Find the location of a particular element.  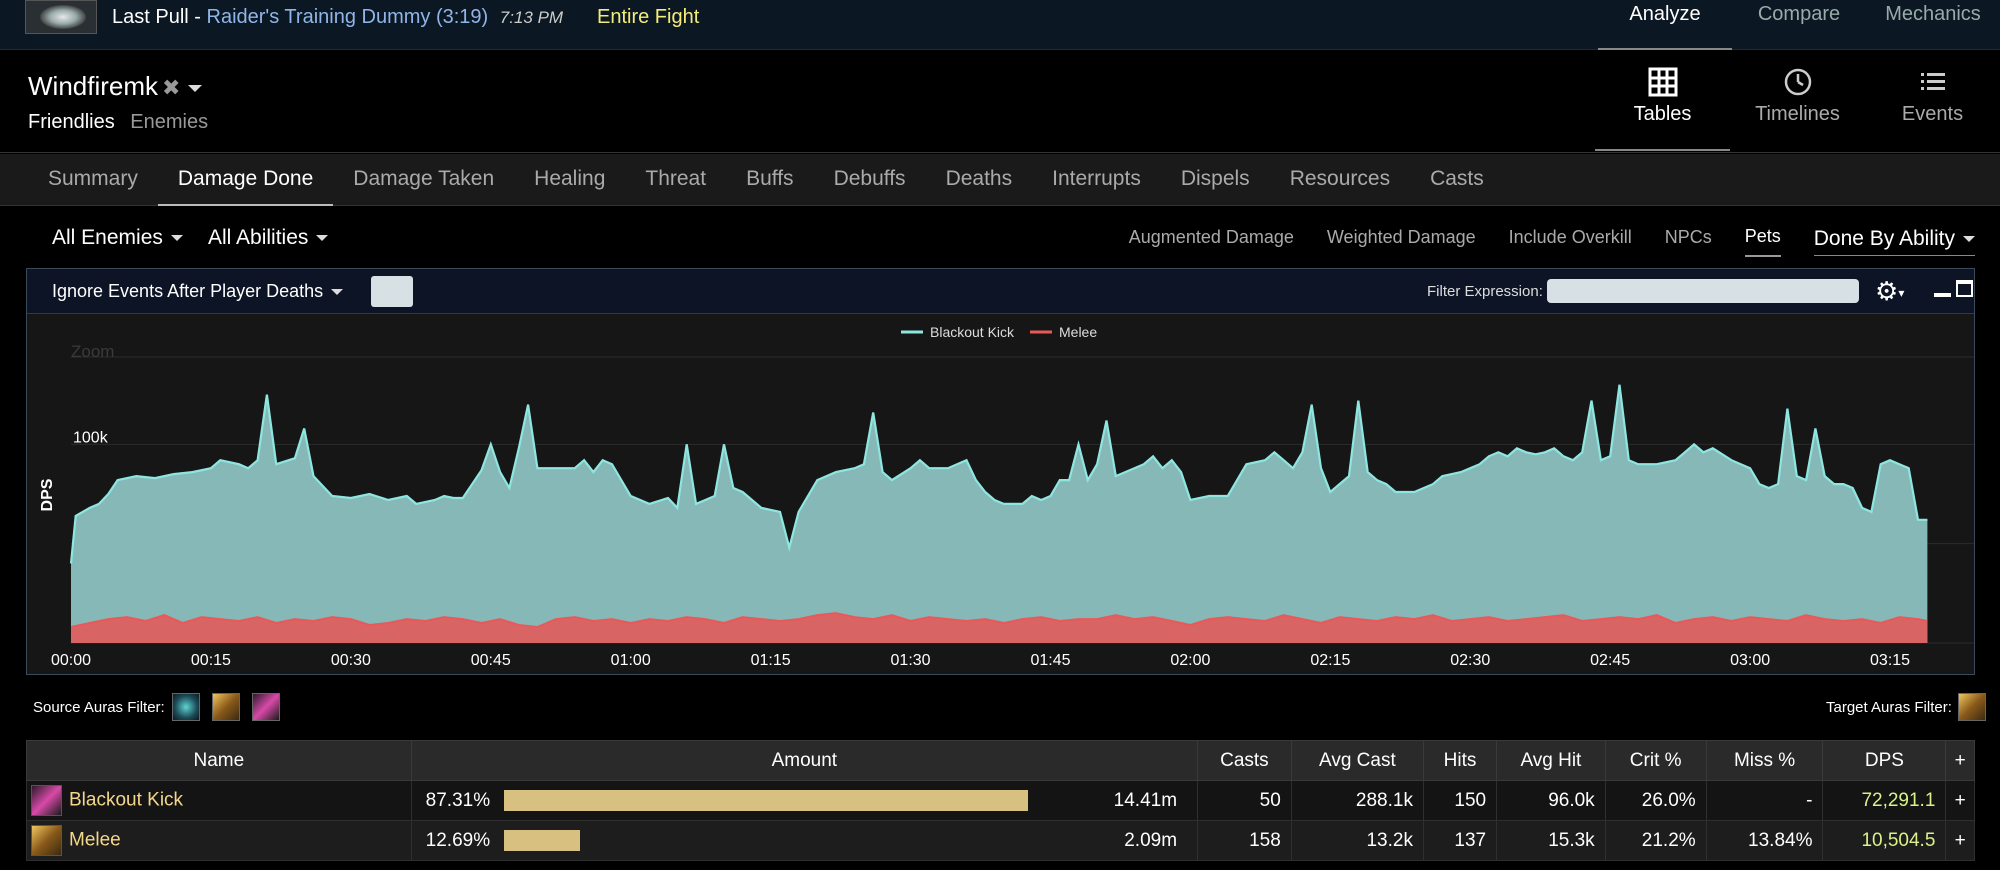

view-tab-timelines: Timelines is located at coordinates (1797, 101).